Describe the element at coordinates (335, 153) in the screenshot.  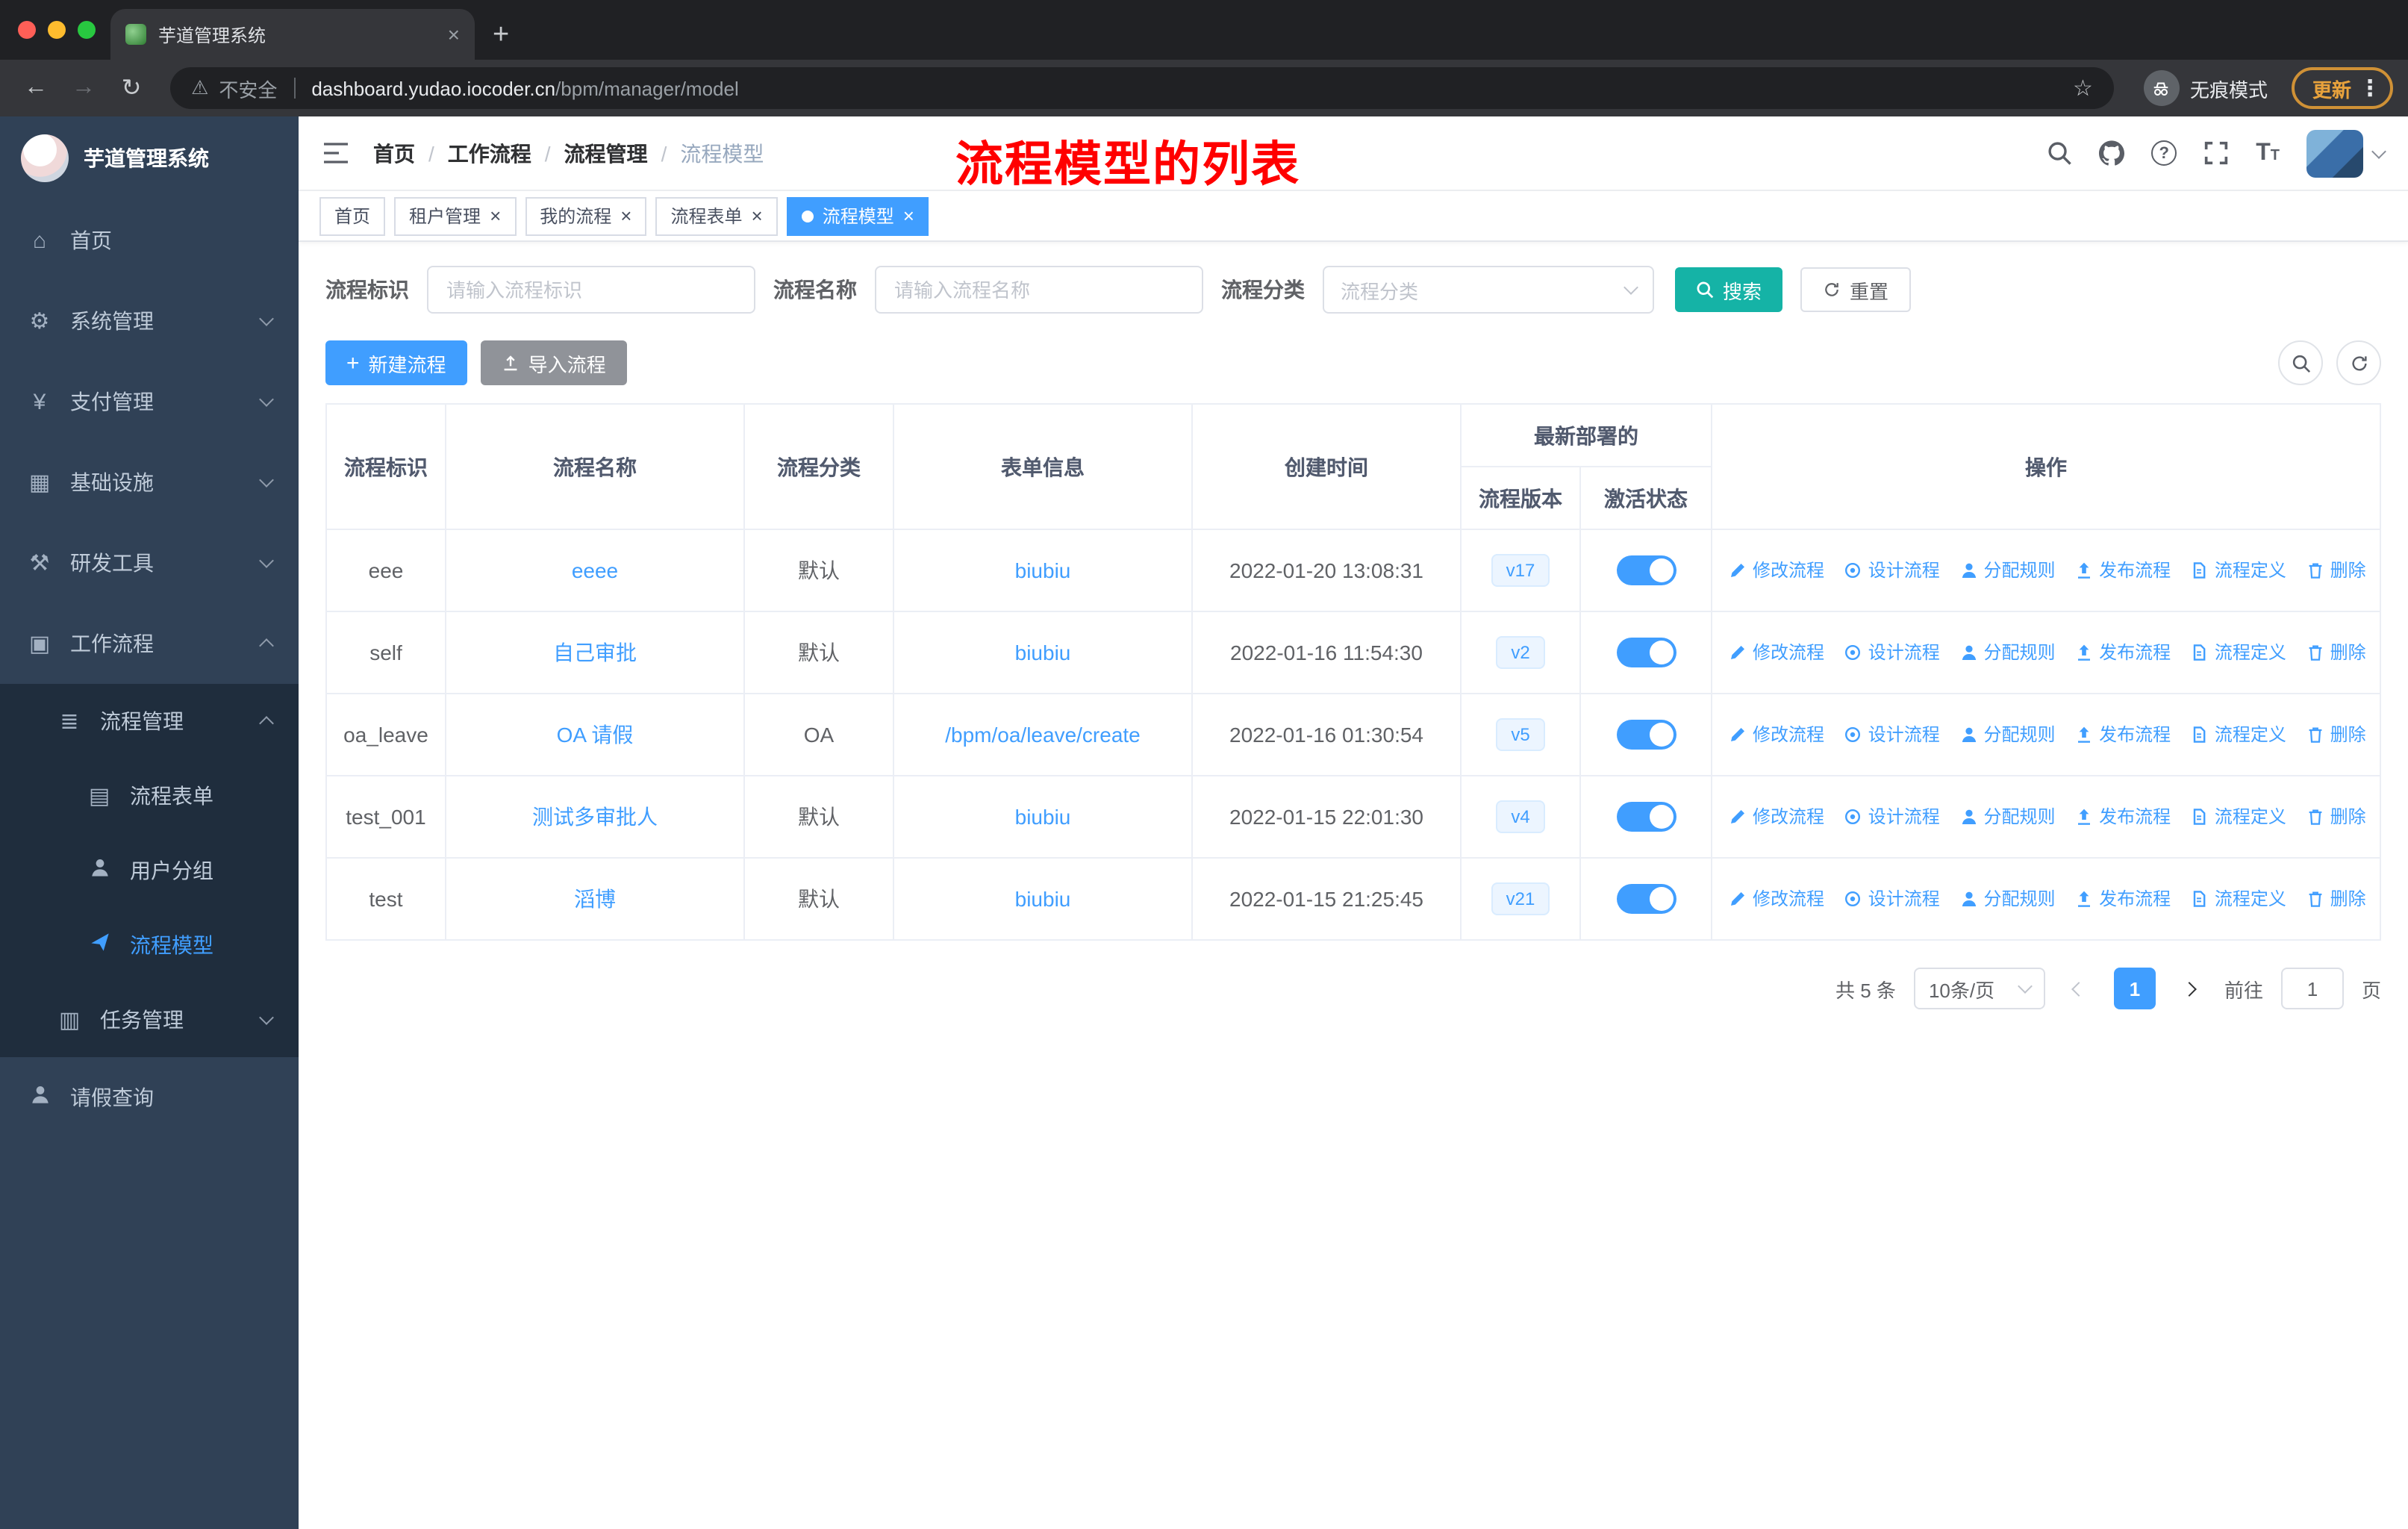
I see `hamburger-icon` at that location.